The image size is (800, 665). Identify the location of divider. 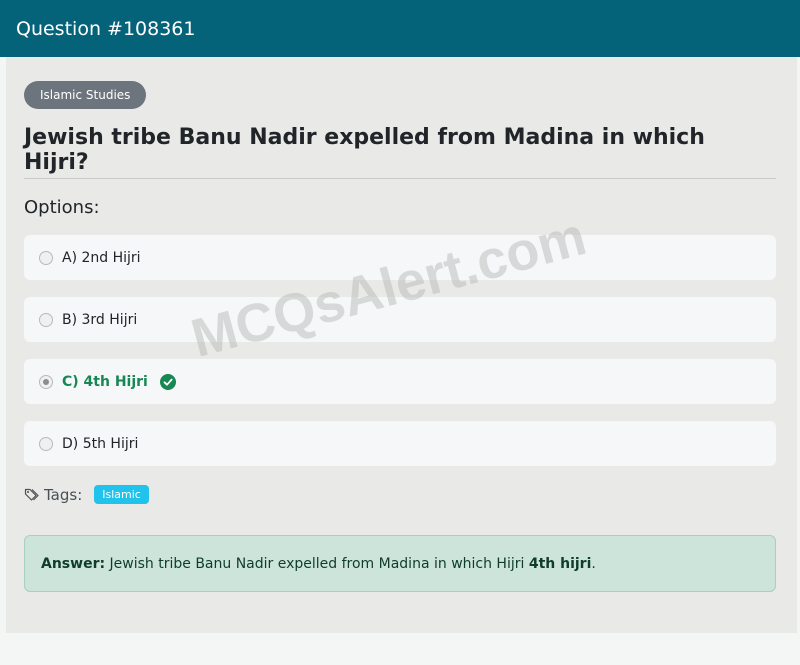
(400, 178).